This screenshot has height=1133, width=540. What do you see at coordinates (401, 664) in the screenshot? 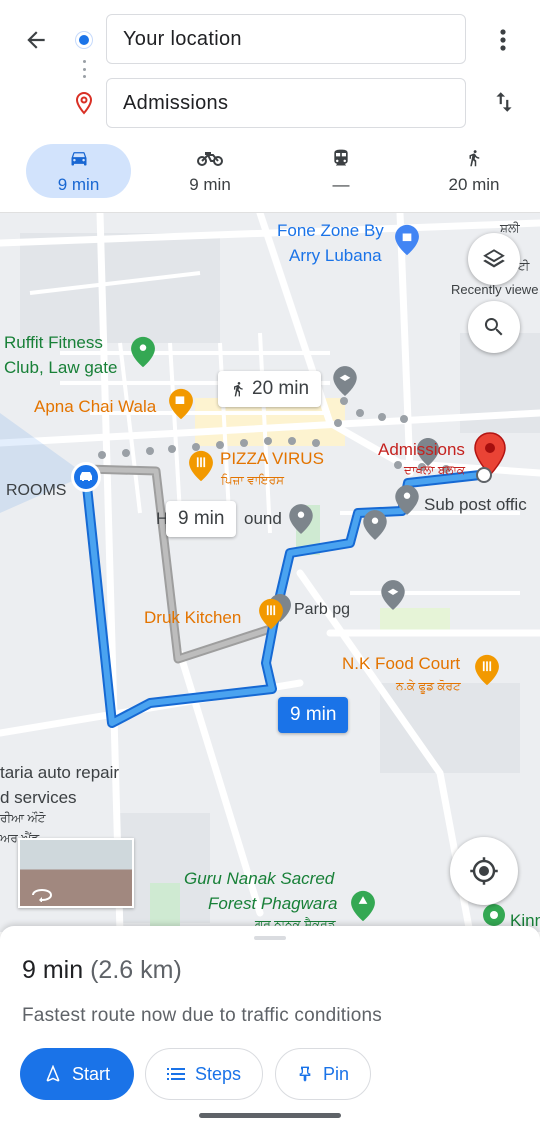
I see `poi-label: N.K Food Court` at bounding box center [401, 664].